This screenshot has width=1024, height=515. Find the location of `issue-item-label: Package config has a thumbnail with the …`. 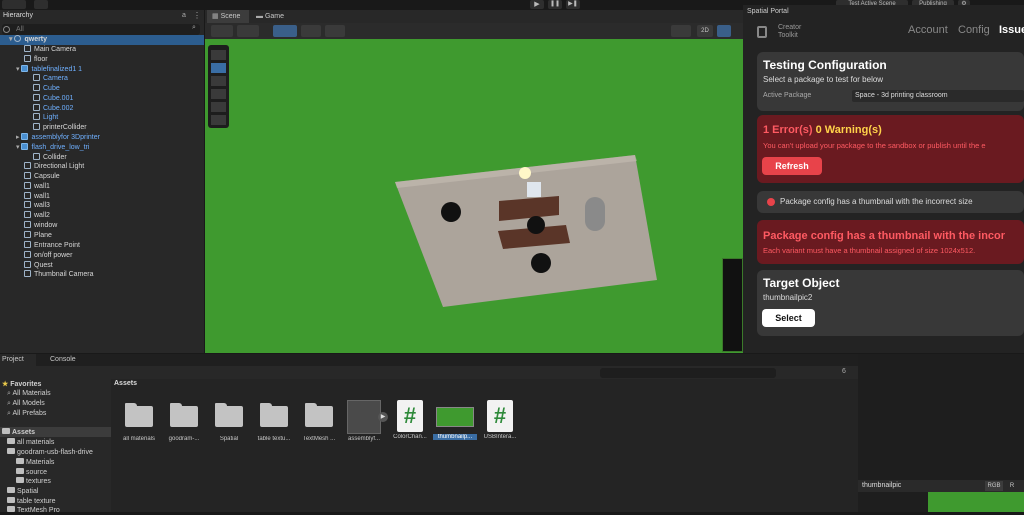

issue-item-label: Package config has a thumbnail with the … is located at coordinates (876, 201).